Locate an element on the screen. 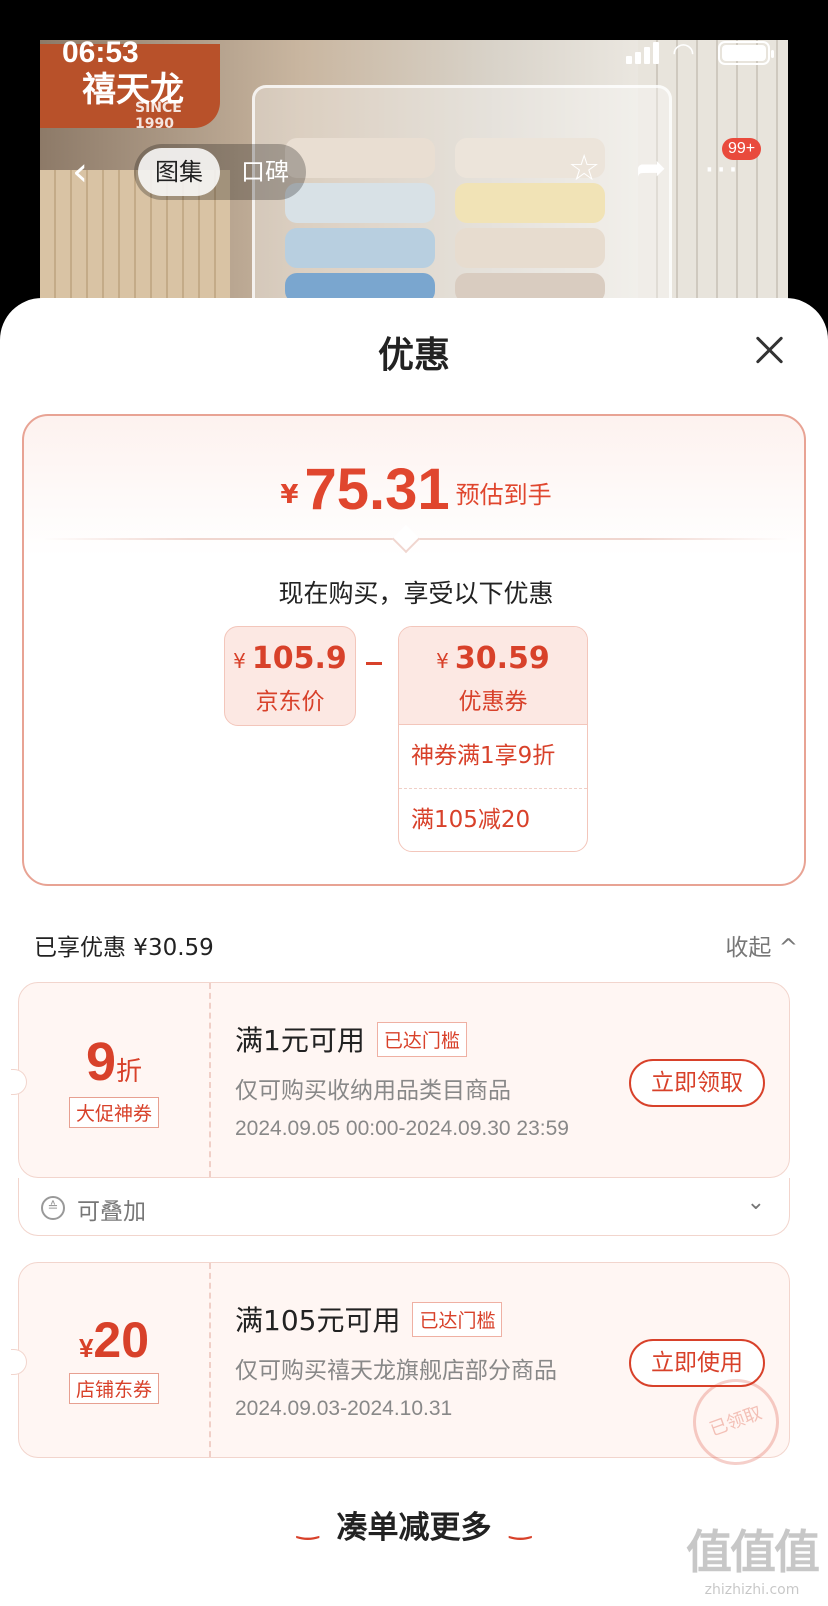 The image size is (828, 1606). coupon-amount-block: ¥20 店铺东券 is located at coordinates (114, 1360).